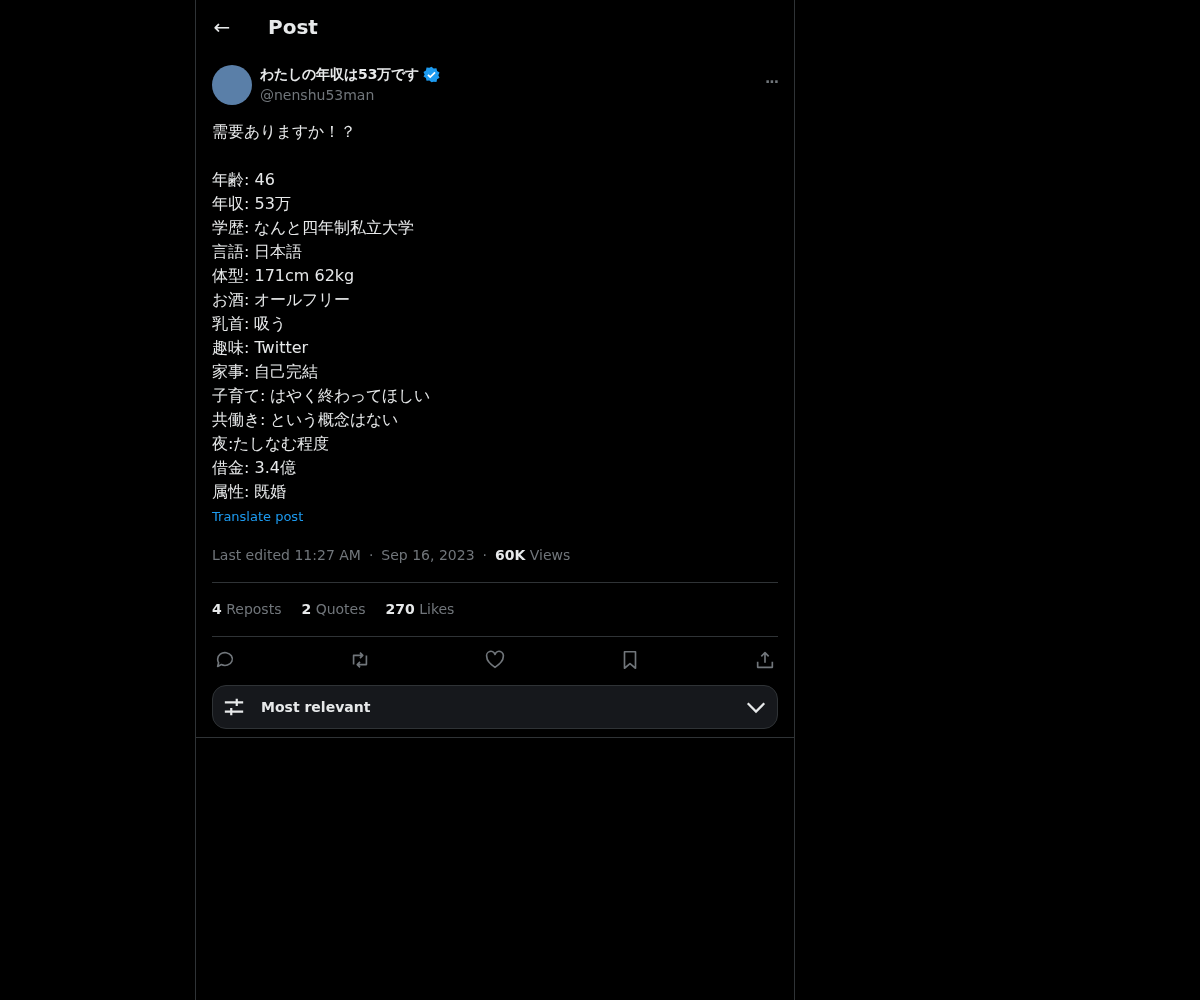 The width and height of the screenshot is (1200, 1000). Describe the element at coordinates (261, 348) in the screenshot. I see `post-text-line: 趣味: Twitter` at that location.